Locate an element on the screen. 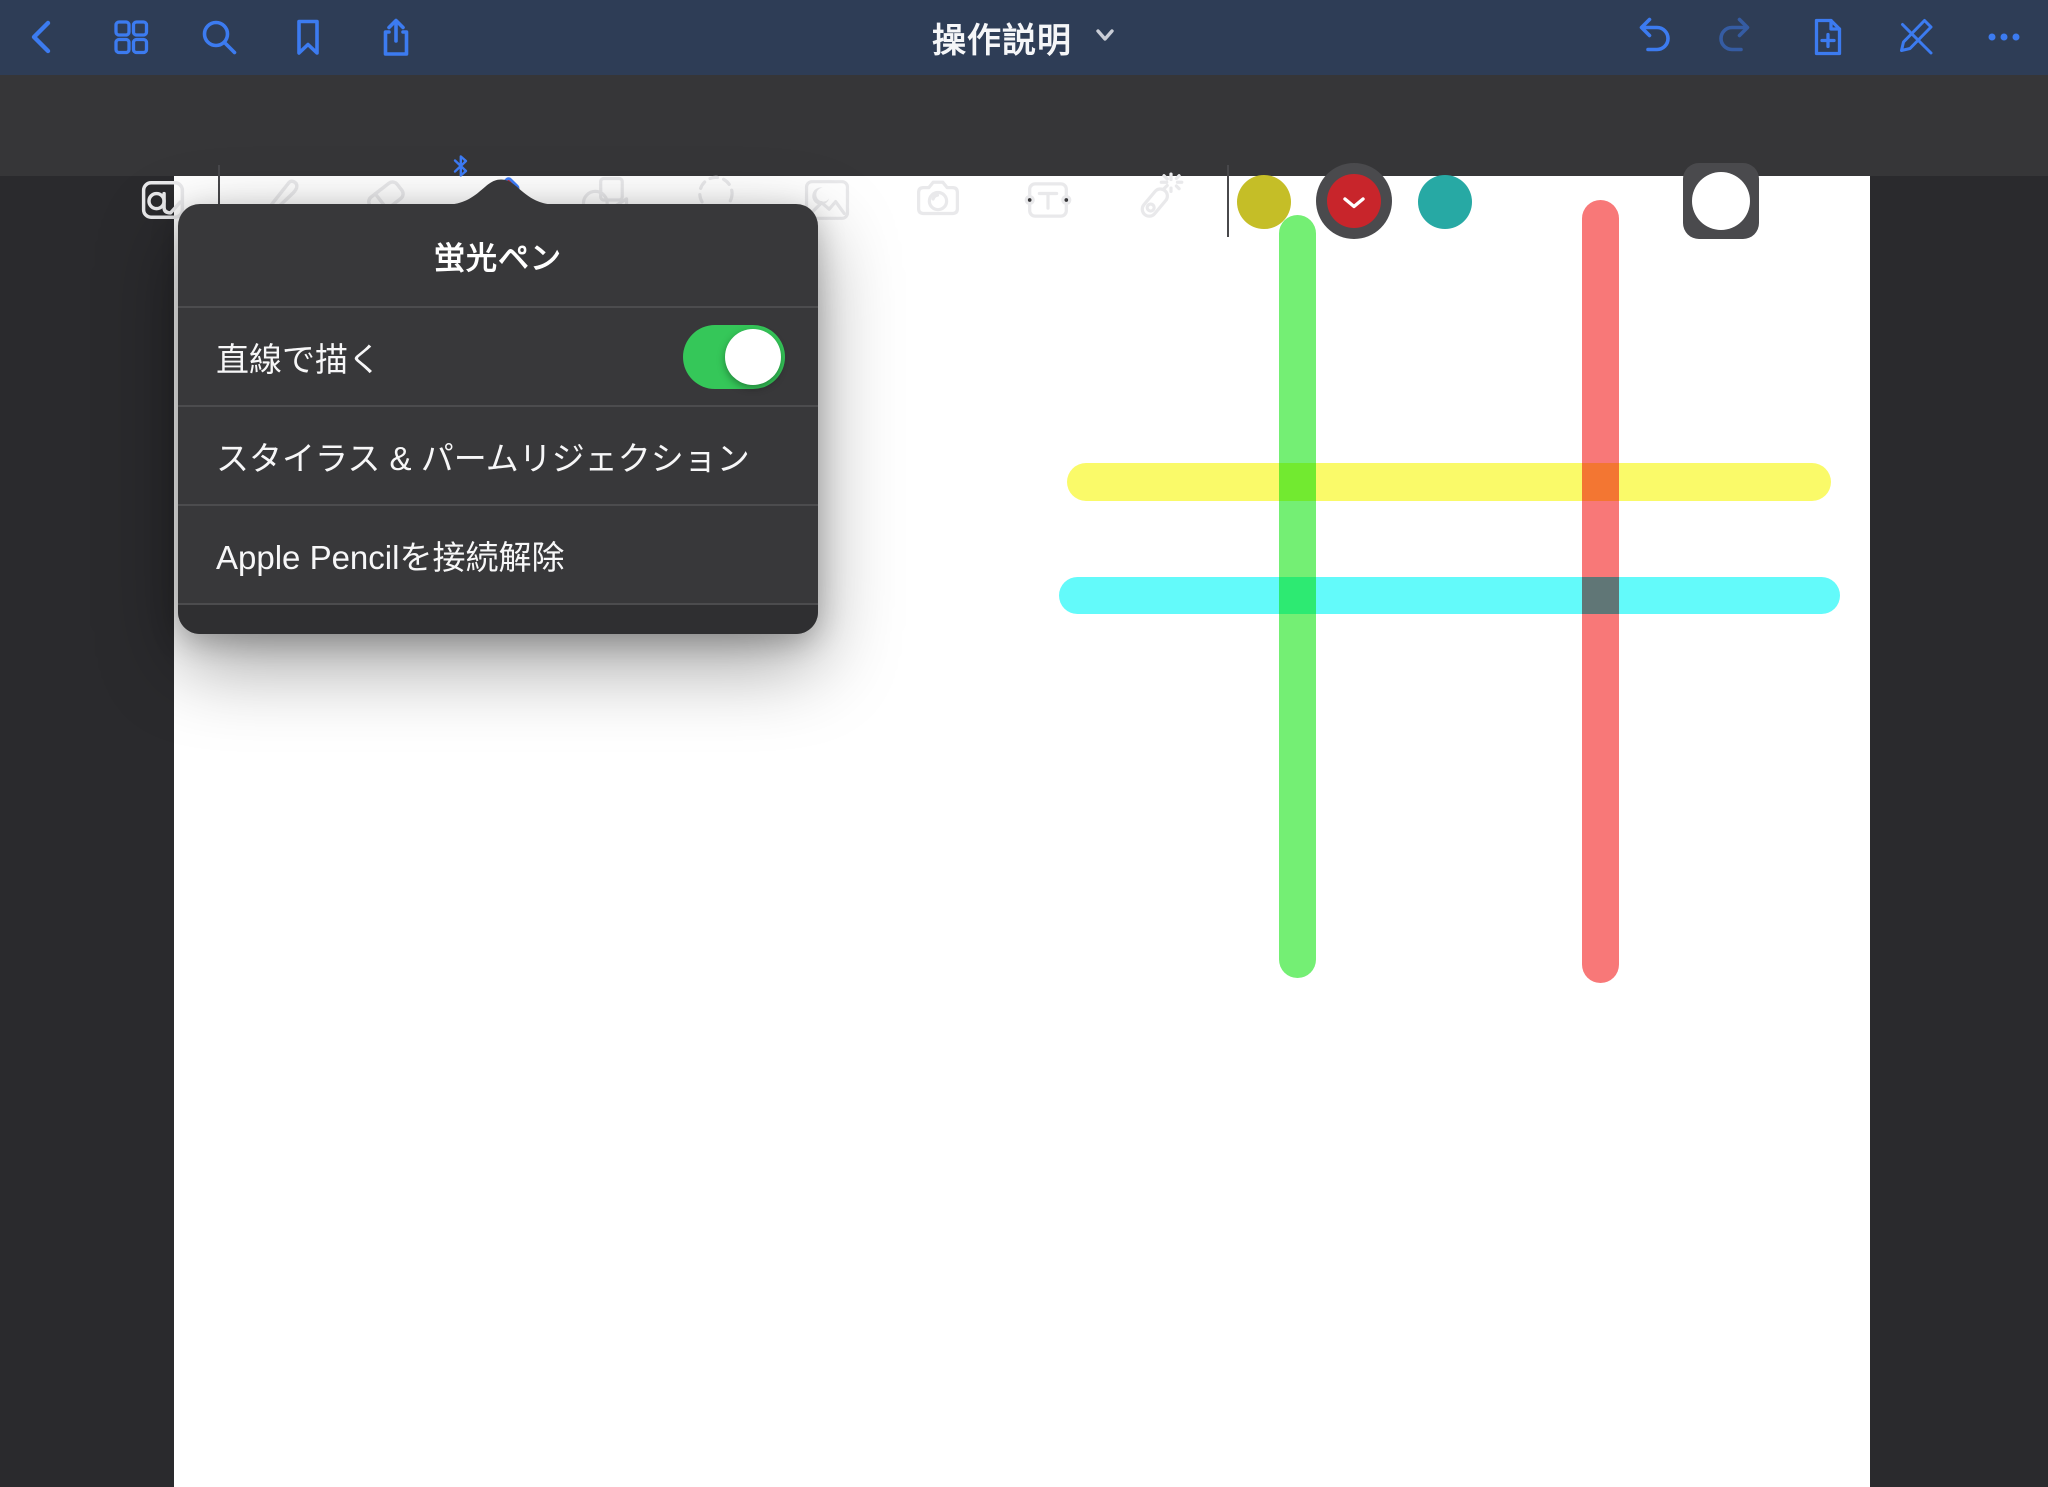 The width and height of the screenshot is (2048, 1487). stylus-palm-rejection-row: スタイラス & パームリジェクション is located at coordinates (498, 455).